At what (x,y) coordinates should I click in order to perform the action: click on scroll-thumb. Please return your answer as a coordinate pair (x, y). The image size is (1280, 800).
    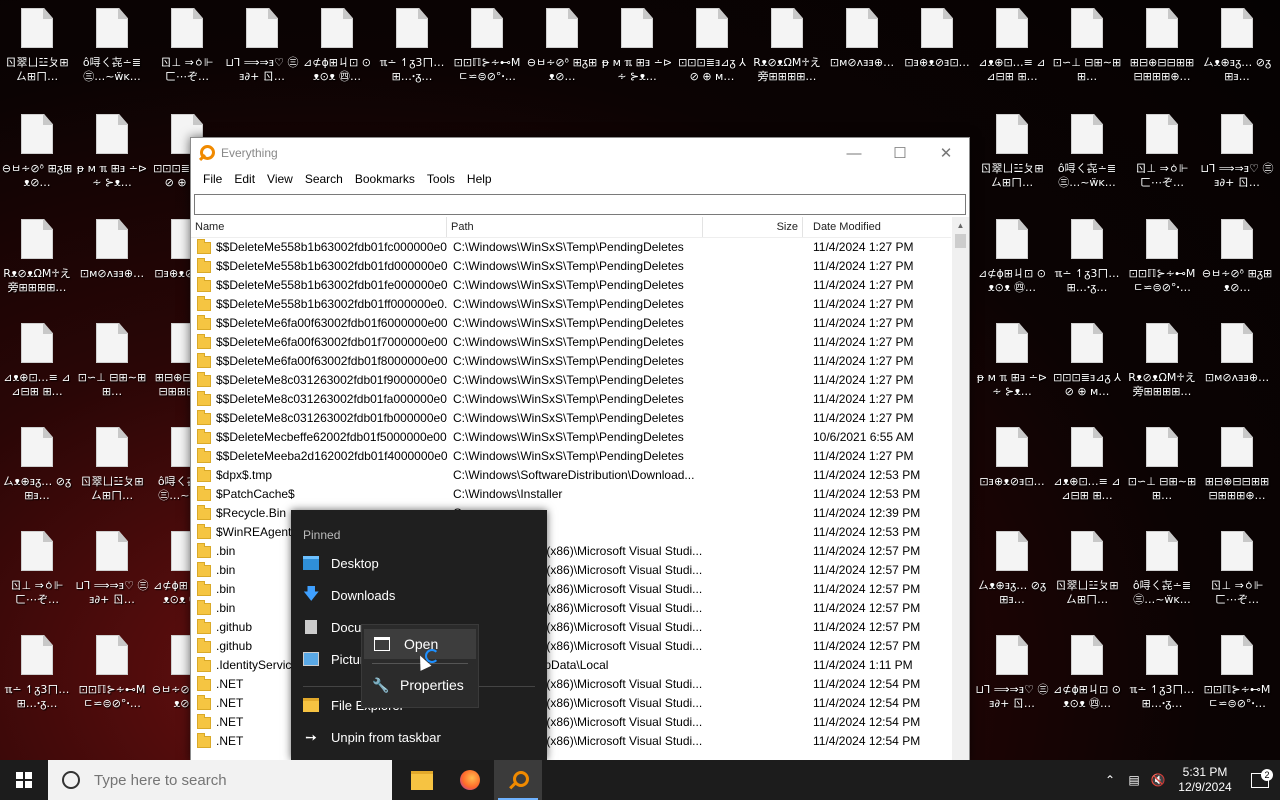
    Looking at the image, I should click on (960, 241).